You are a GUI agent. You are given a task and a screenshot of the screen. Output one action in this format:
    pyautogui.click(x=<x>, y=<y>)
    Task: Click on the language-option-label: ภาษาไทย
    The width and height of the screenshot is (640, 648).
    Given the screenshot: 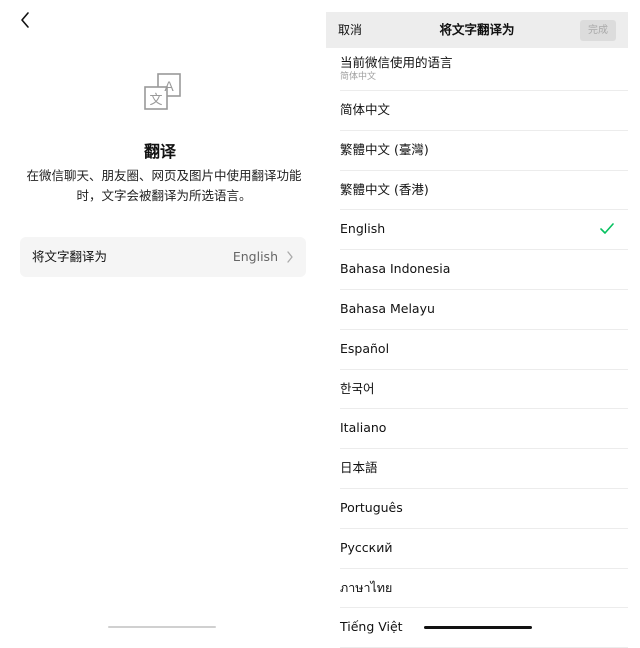 What is the action you would take?
    pyautogui.click(x=366, y=587)
    